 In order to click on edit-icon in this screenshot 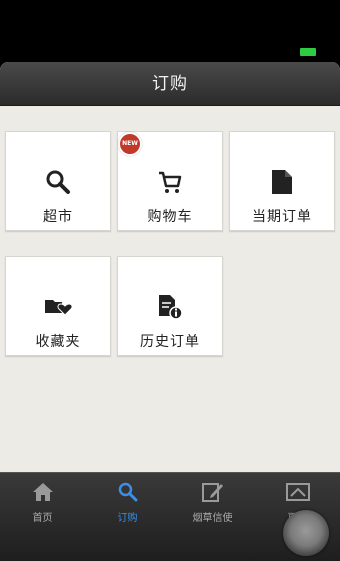, I will do `click(212, 492)`.